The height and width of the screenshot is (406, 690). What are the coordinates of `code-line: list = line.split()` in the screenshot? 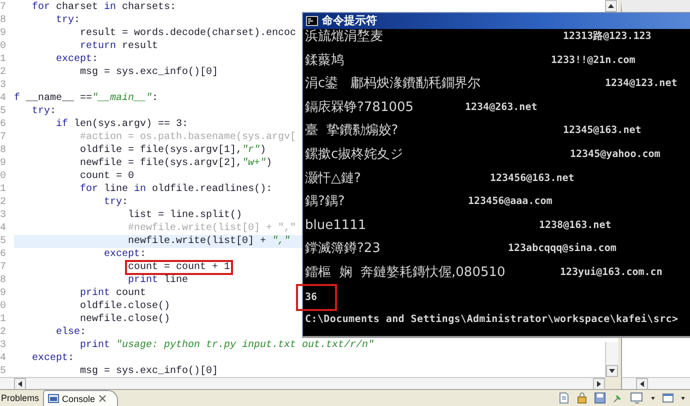 It's located at (185, 215).